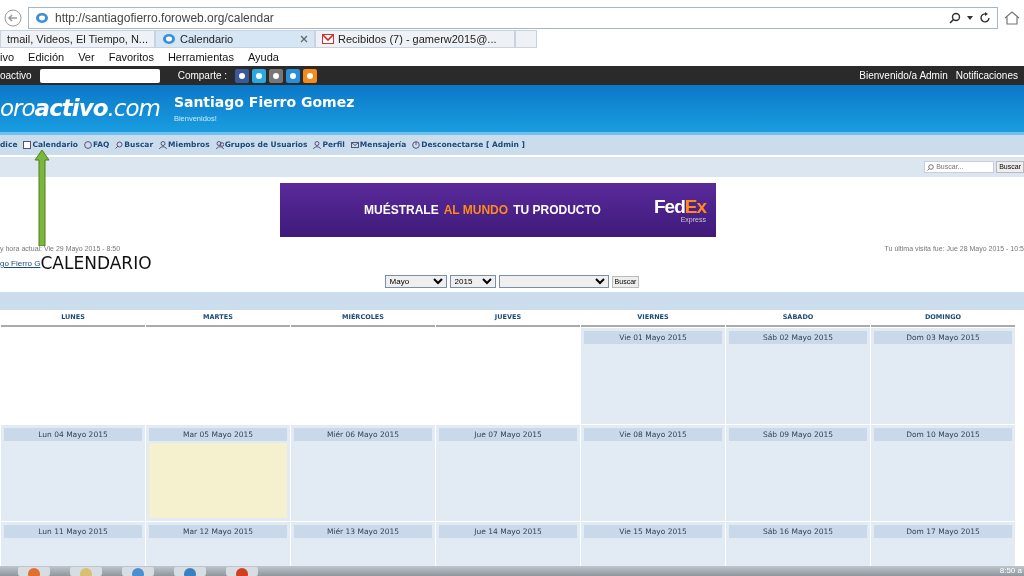 The width and height of the screenshot is (1024, 576). Describe the element at coordinates (354, 145) in the screenshot. I see `envelope-icon` at that location.